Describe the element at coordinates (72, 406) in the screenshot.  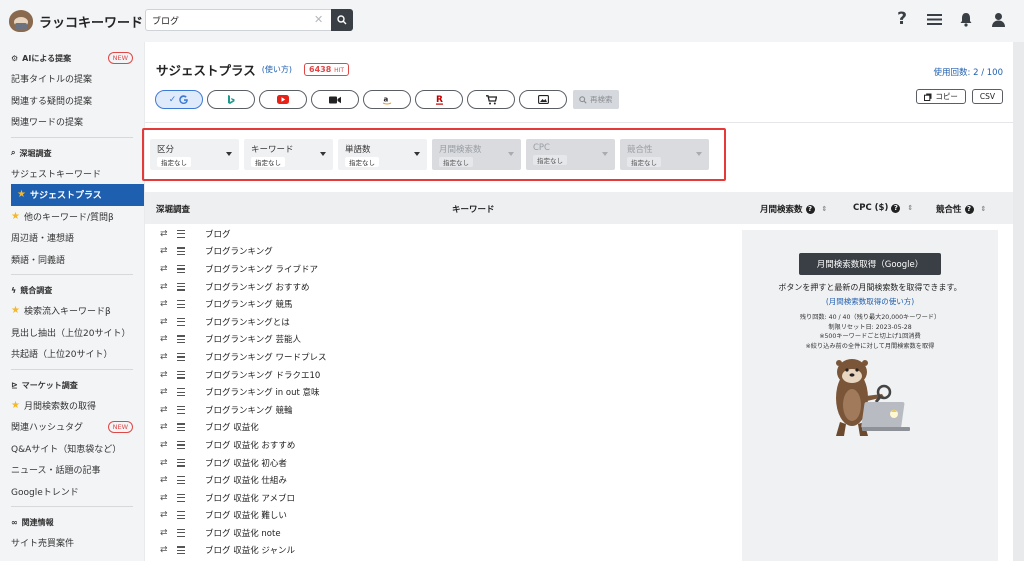
I see `sidebar-item-monthly-volume: ★ 月間検索数の取得` at that location.